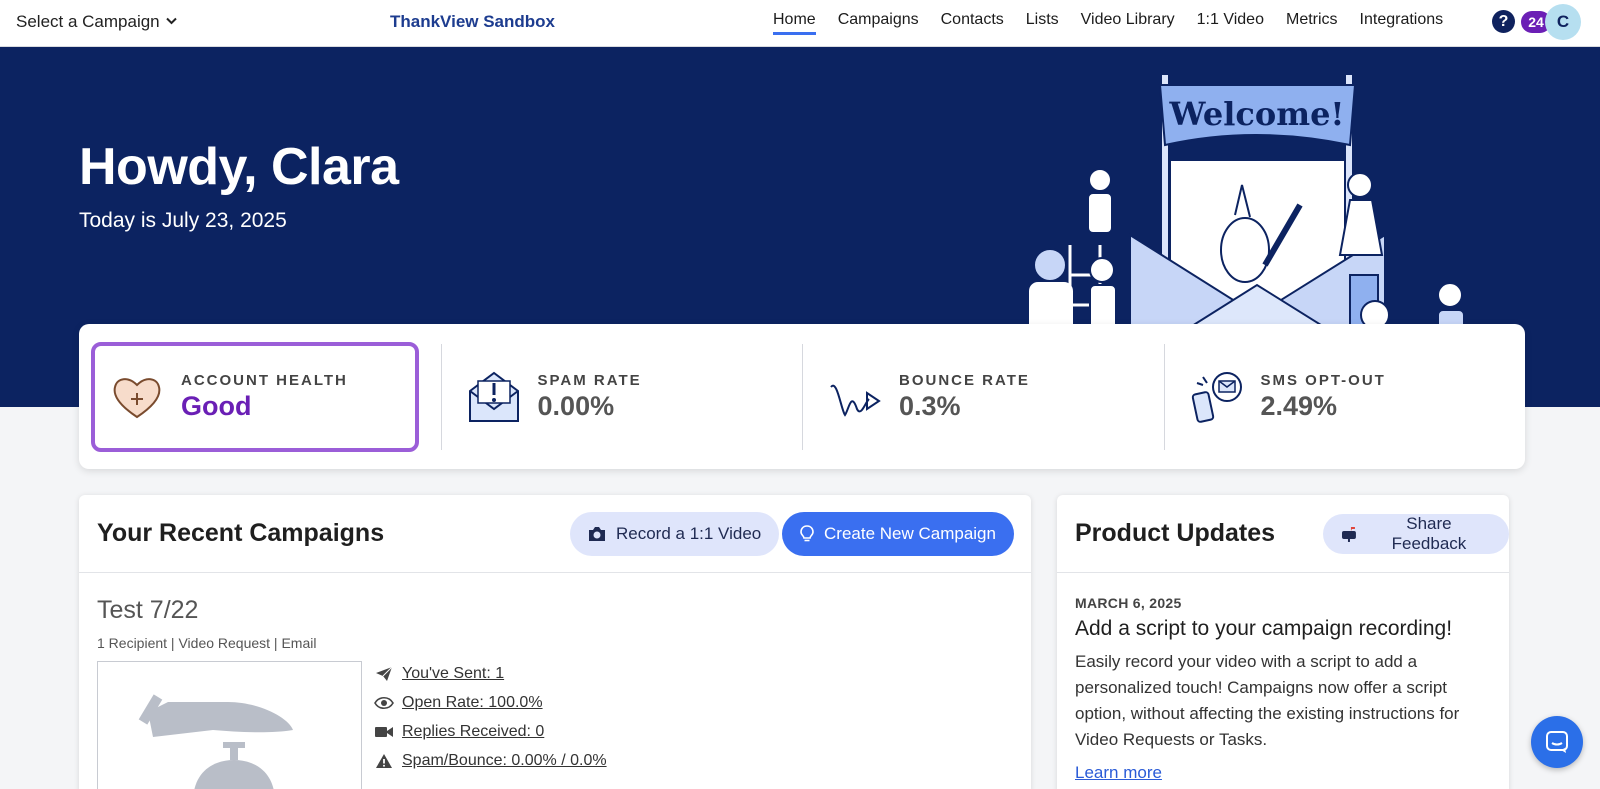 This screenshot has width=1600, height=789. What do you see at coordinates (215, 741) in the screenshot?
I see `service-bell-hand-icon` at bounding box center [215, 741].